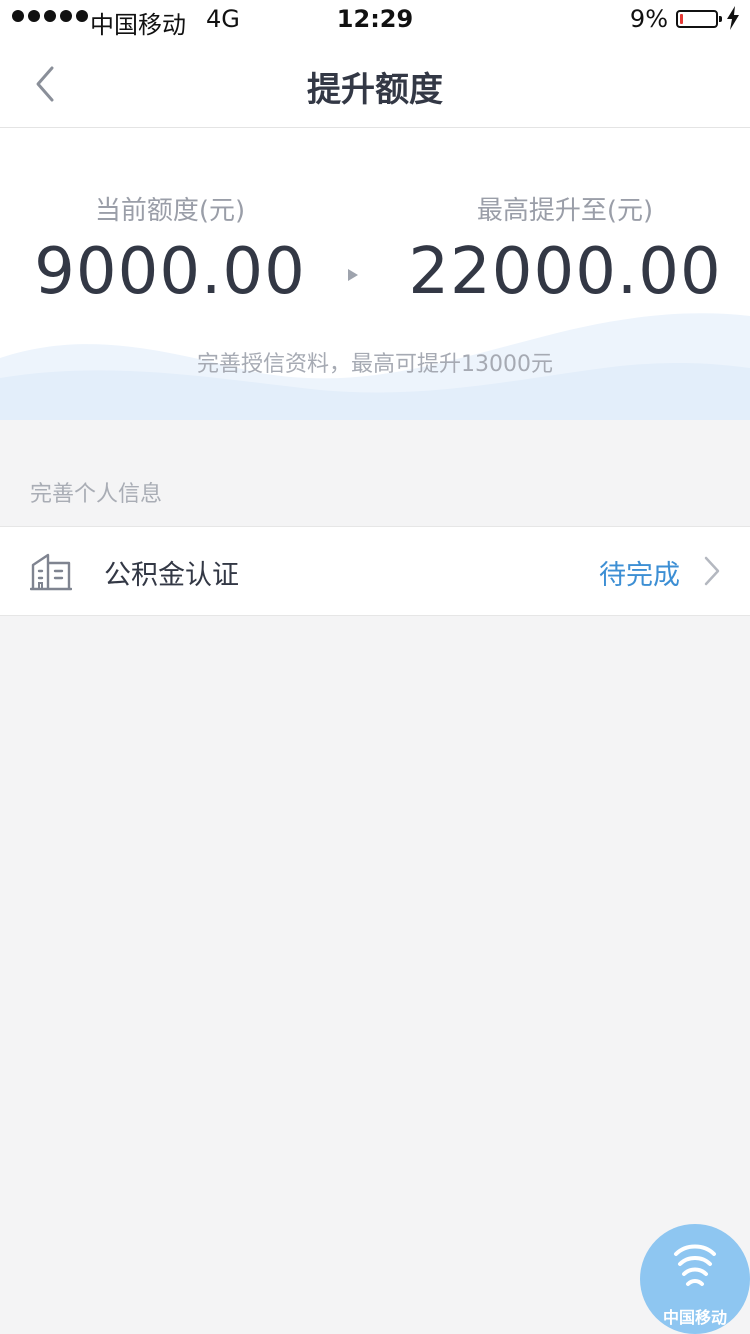  What do you see at coordinates (375, 20) in the screenshot?
I see `status-bar: 中国移动 4G 12:29 9%` at bounding box center [375, 20].